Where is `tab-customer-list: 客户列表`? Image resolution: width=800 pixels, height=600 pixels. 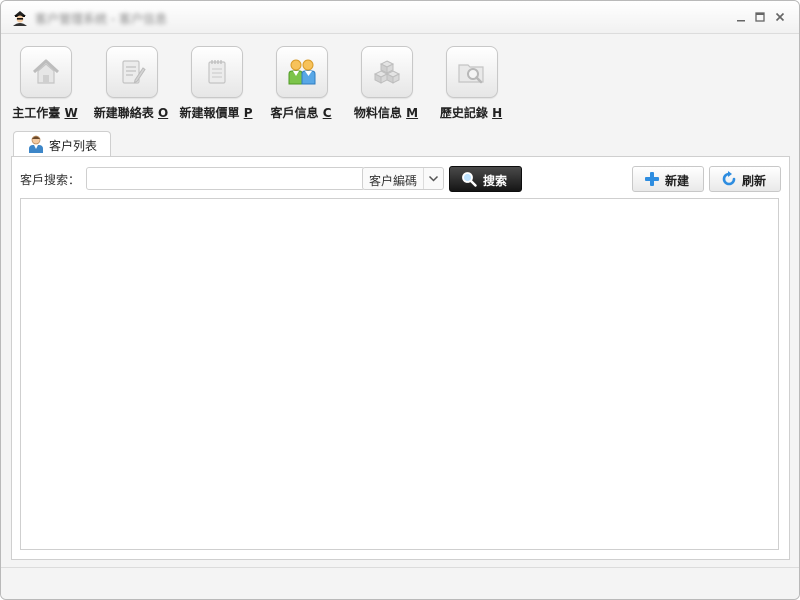
tab-customer-list: 客户列表 is located at coordinates (62, 144).